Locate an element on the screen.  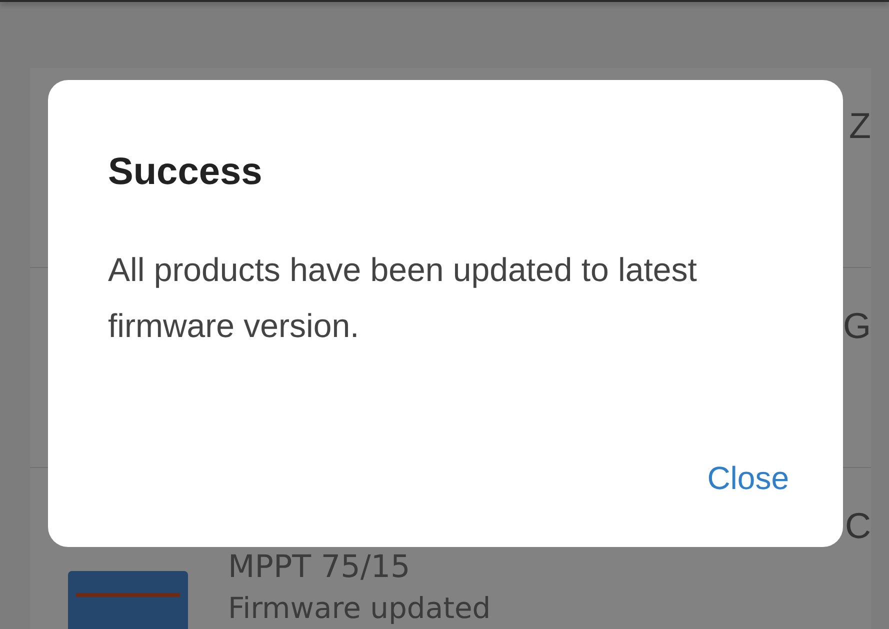
close-button: Close is located at coordinates (748, 478).